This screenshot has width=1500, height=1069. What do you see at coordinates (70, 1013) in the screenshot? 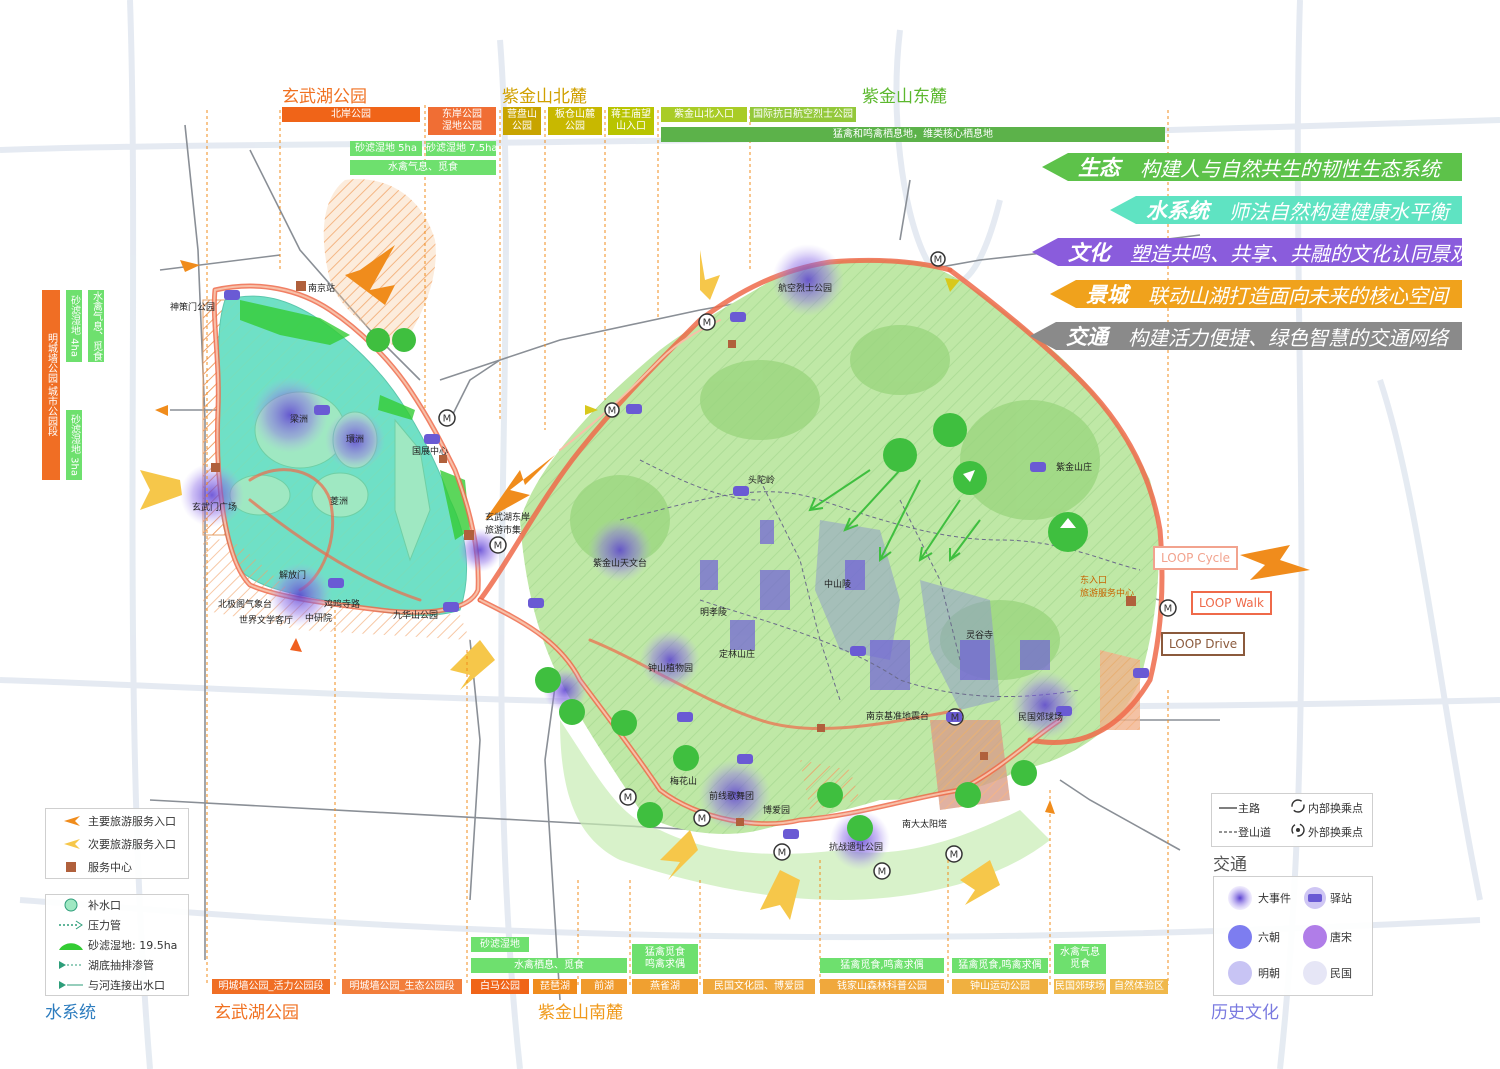
I see `legend-water-title: 水系统` at bounding box center [70, 1013].